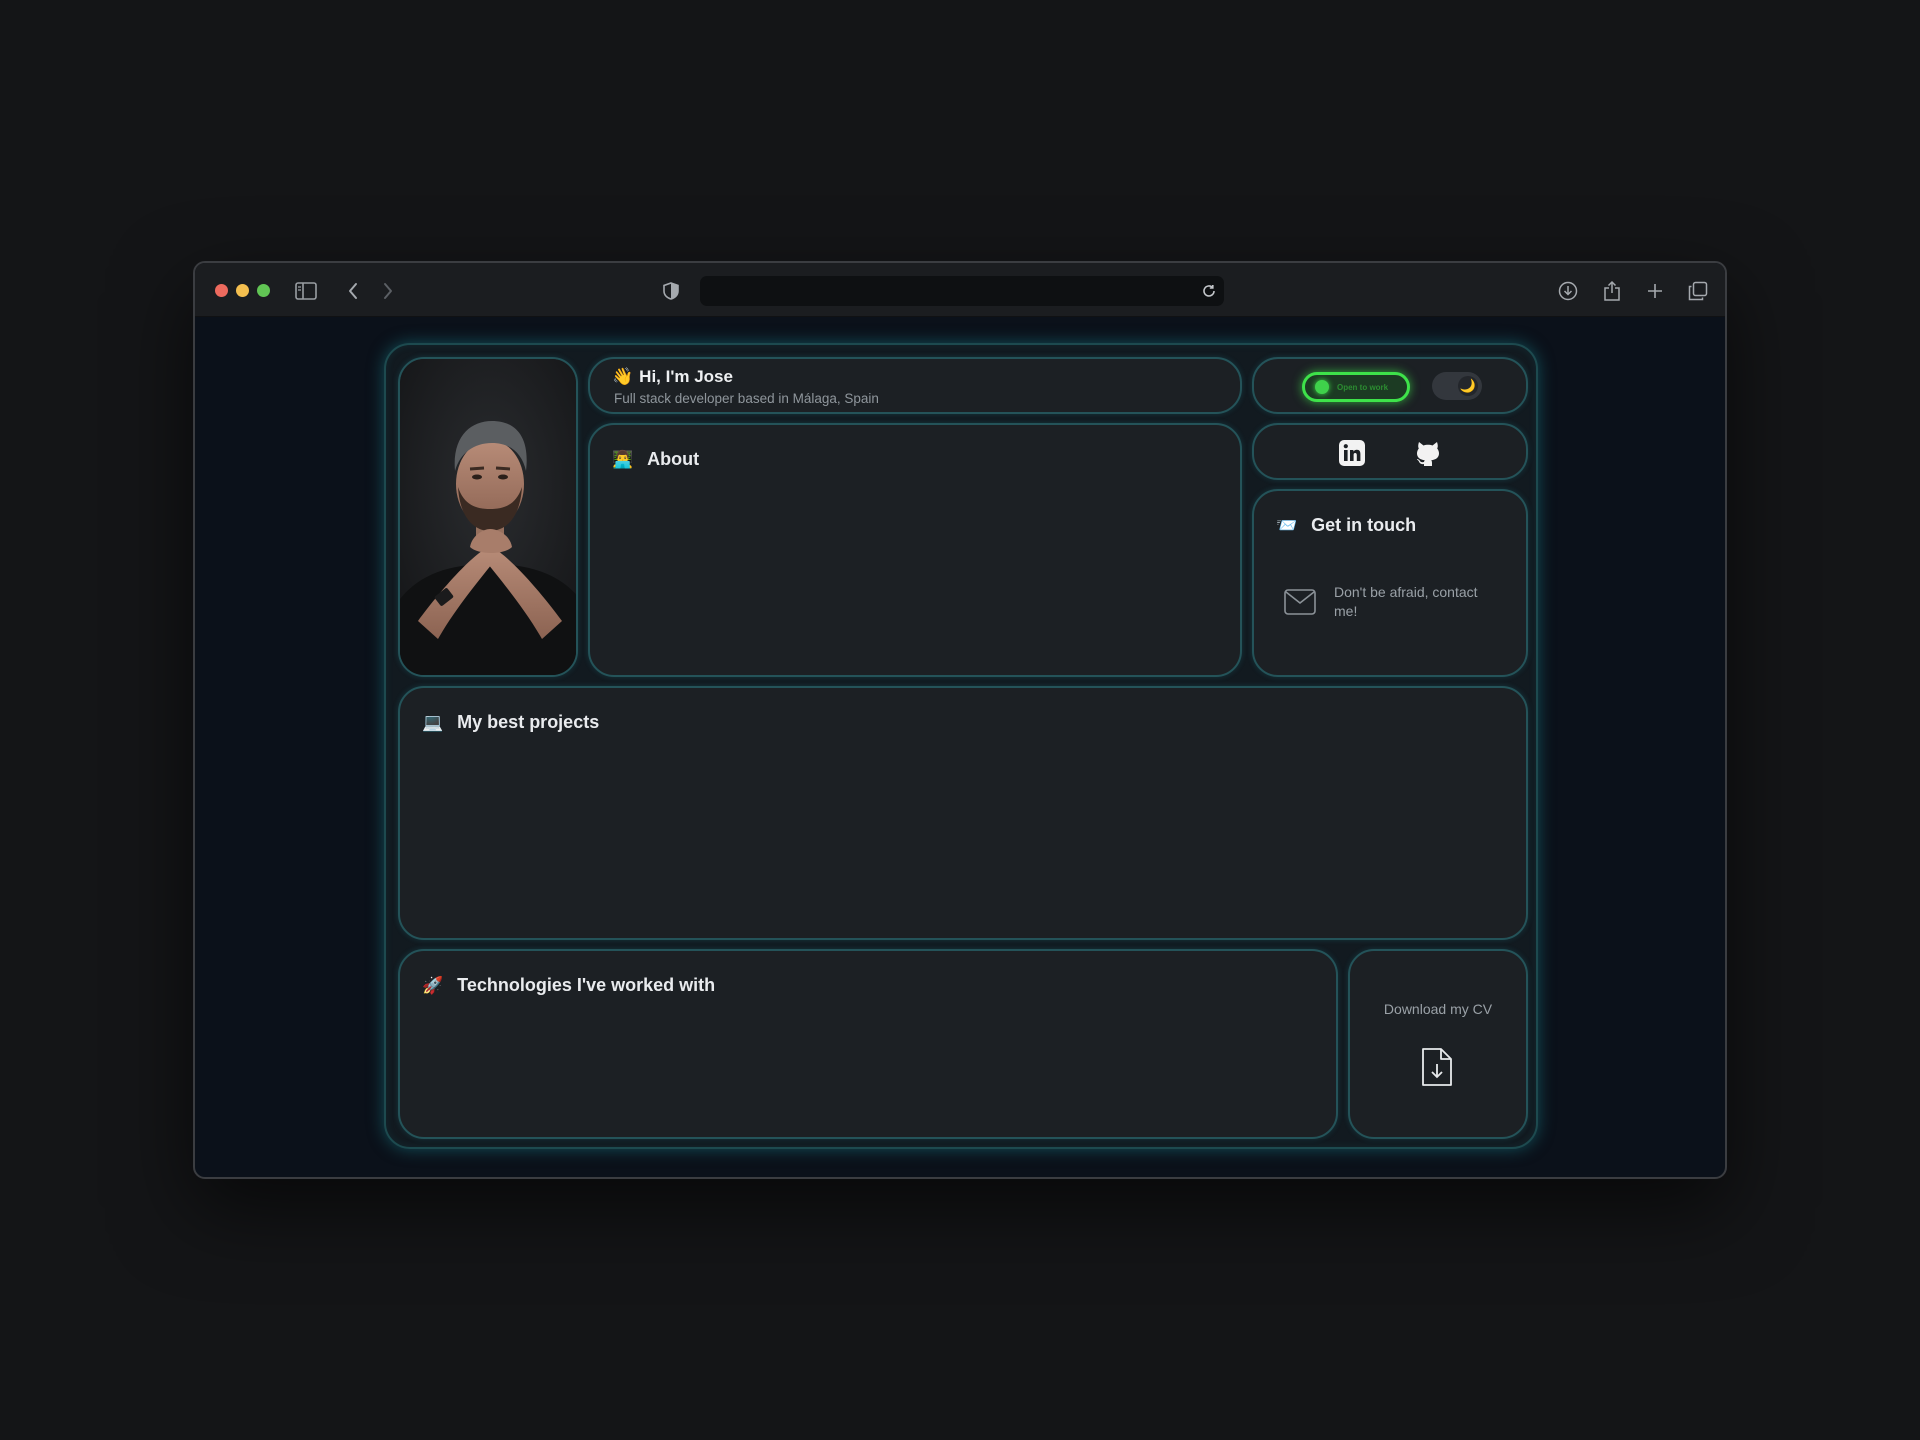 This screenshot has width=1920, height=1440. I want to click on download-cv-label: Download my CV, so click(1438, 1009).